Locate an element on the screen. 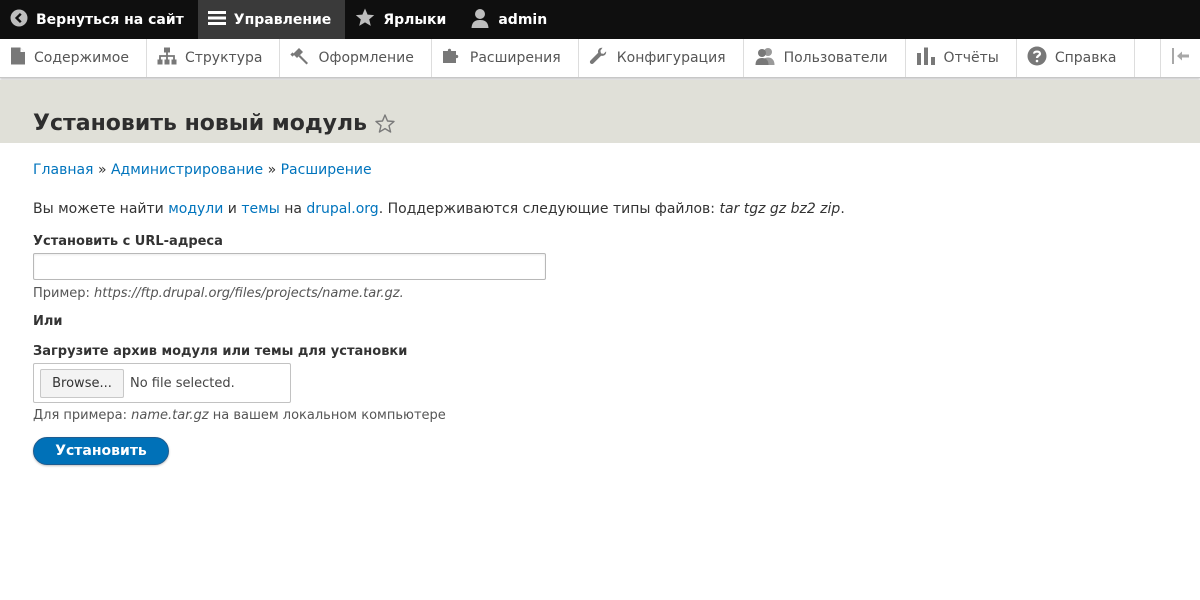  menu-item-content: Содержимое is located at coordinates (73, 58).